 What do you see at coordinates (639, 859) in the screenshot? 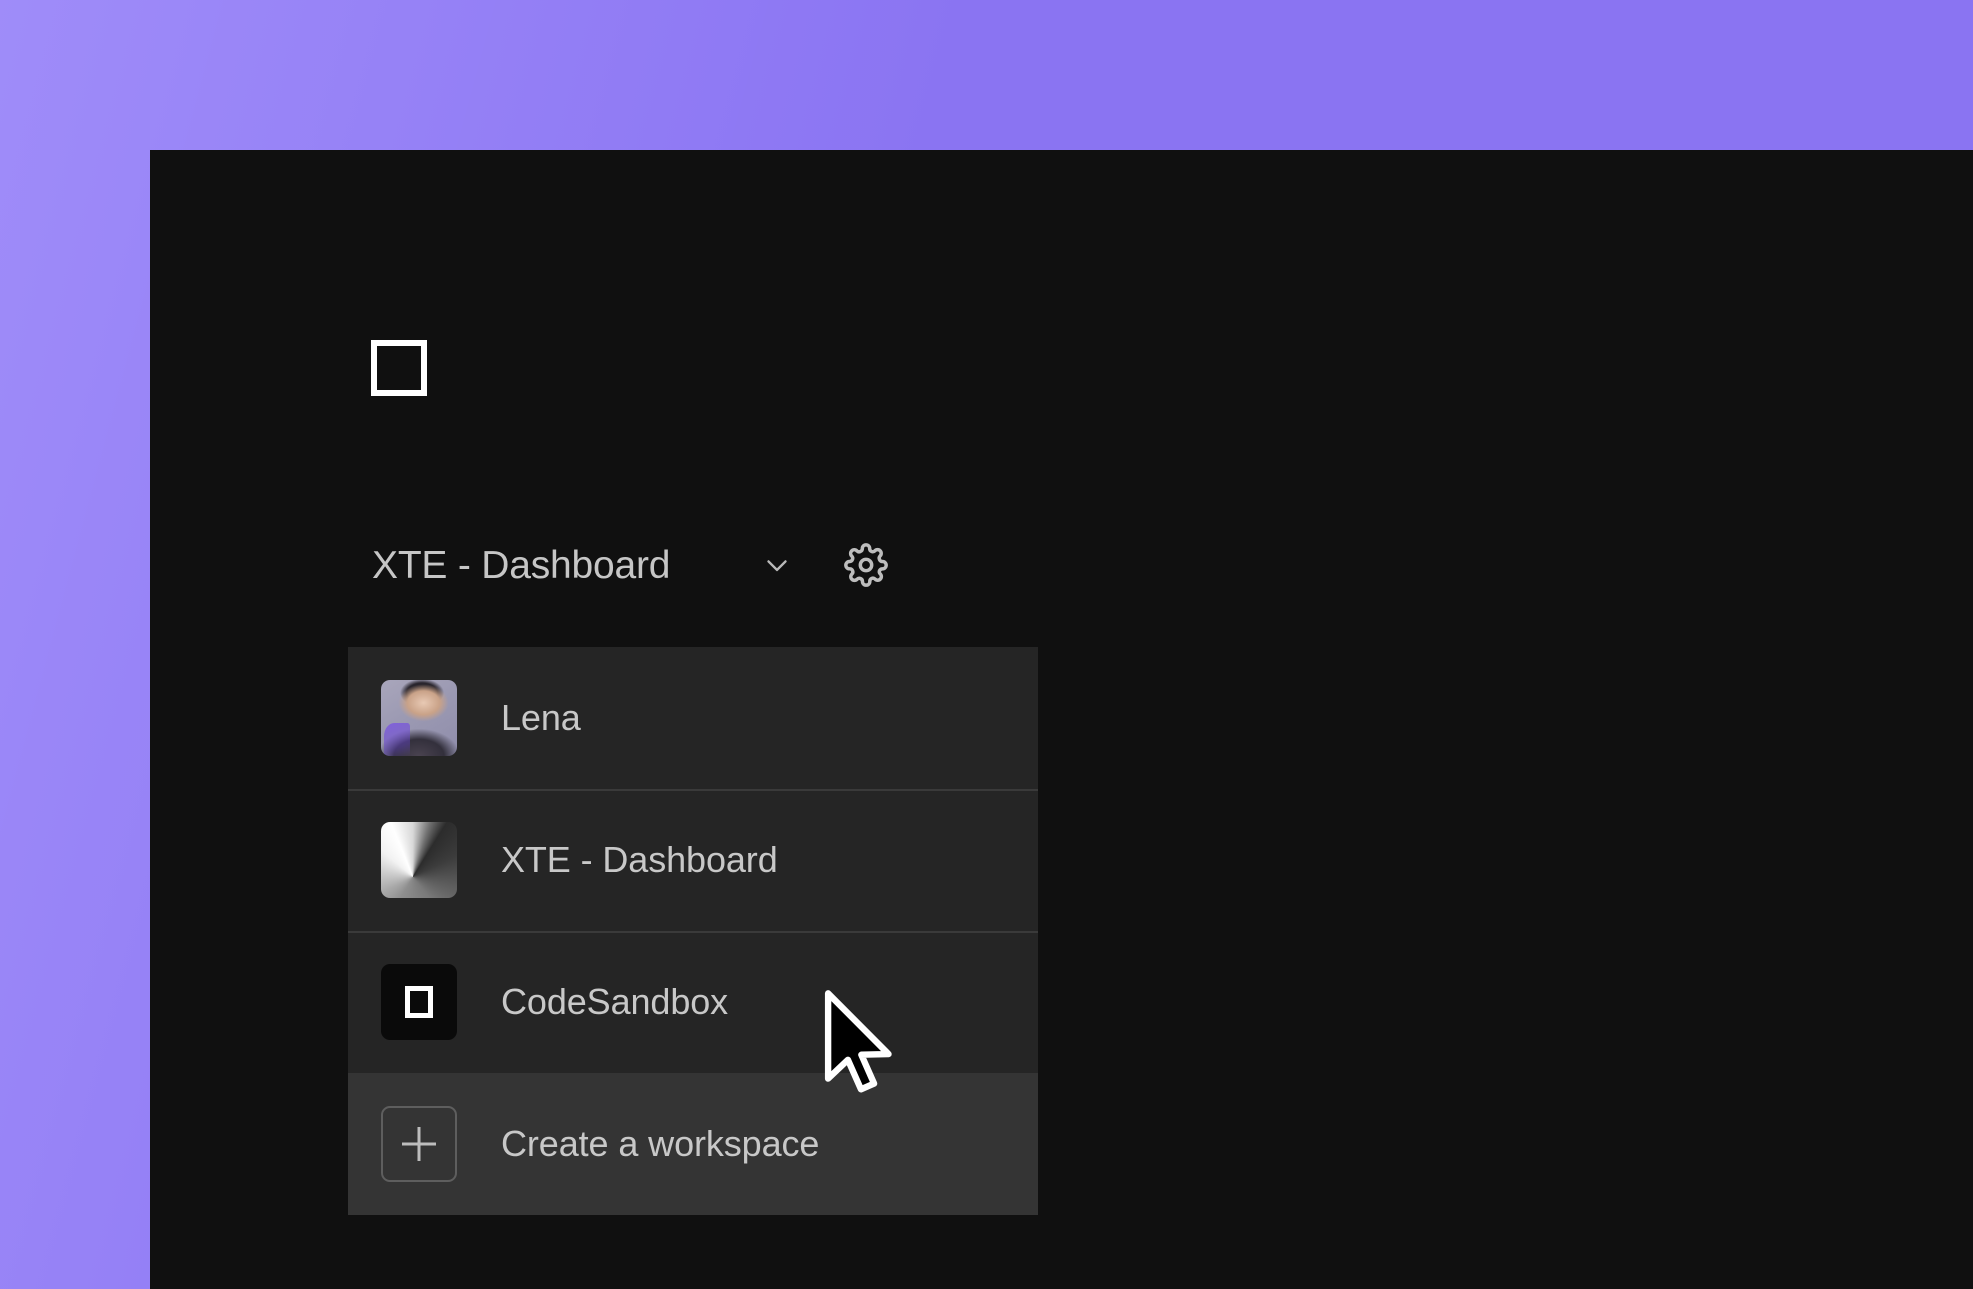
I see `workspace-item-label: XTE - Dashboard` at bounding box center [639, 859].